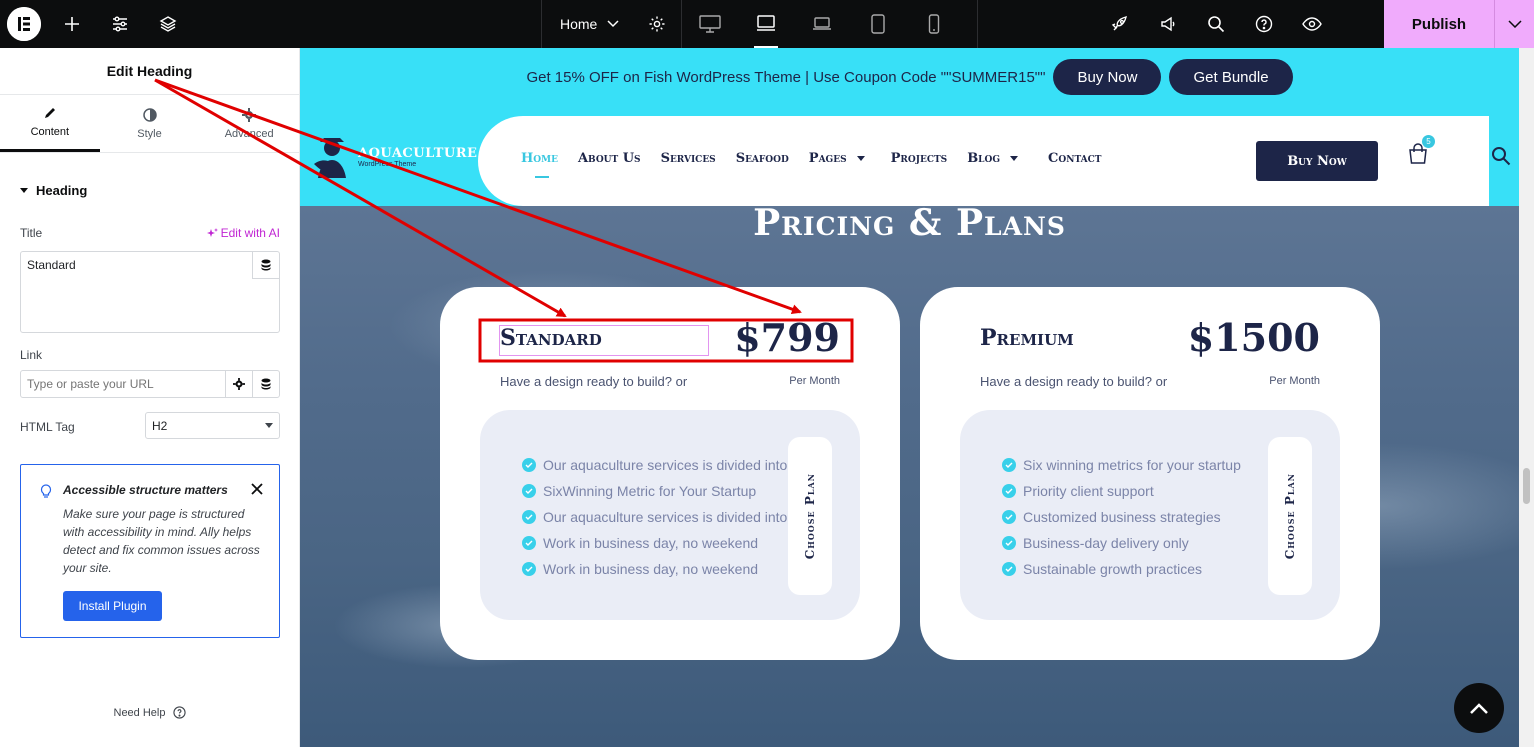 Image resolution: width=1534 pixels, height=747 pixels. Describe the element at coordinates (1514, 24) in the screenshot. I see `publish-options-chevron-icon` at that location.